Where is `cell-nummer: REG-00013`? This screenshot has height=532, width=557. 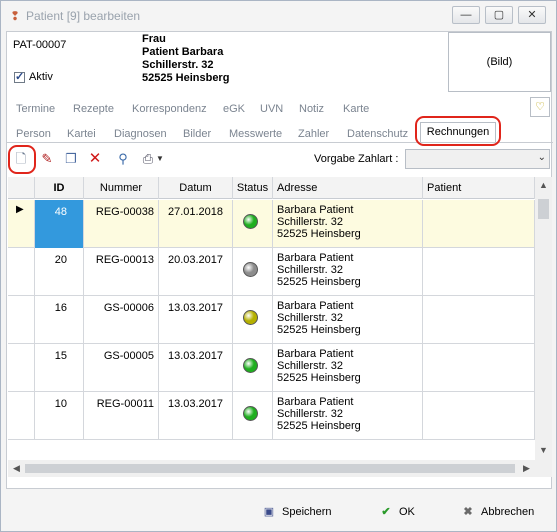 cell-nummer: REG-00013 is located at coordinates (121, 272).